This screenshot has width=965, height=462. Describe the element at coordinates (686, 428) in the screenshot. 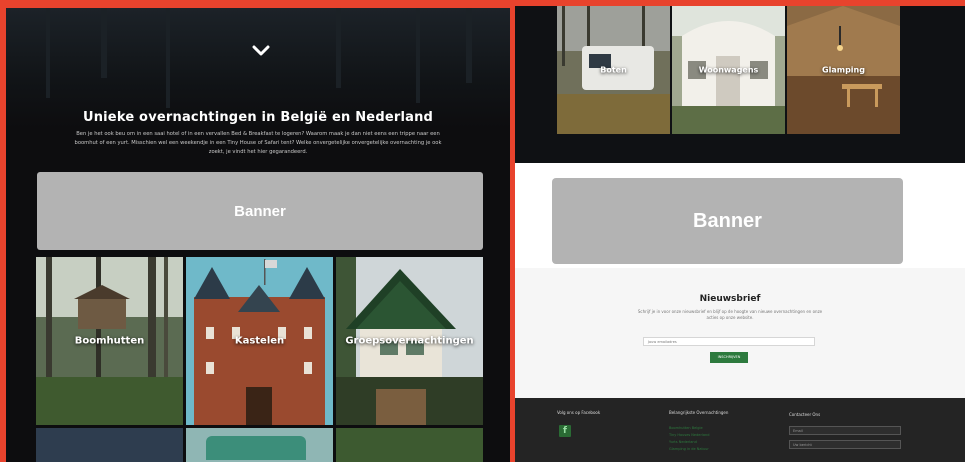

I see `footer-link: Boomhutten Belgie` at that location.